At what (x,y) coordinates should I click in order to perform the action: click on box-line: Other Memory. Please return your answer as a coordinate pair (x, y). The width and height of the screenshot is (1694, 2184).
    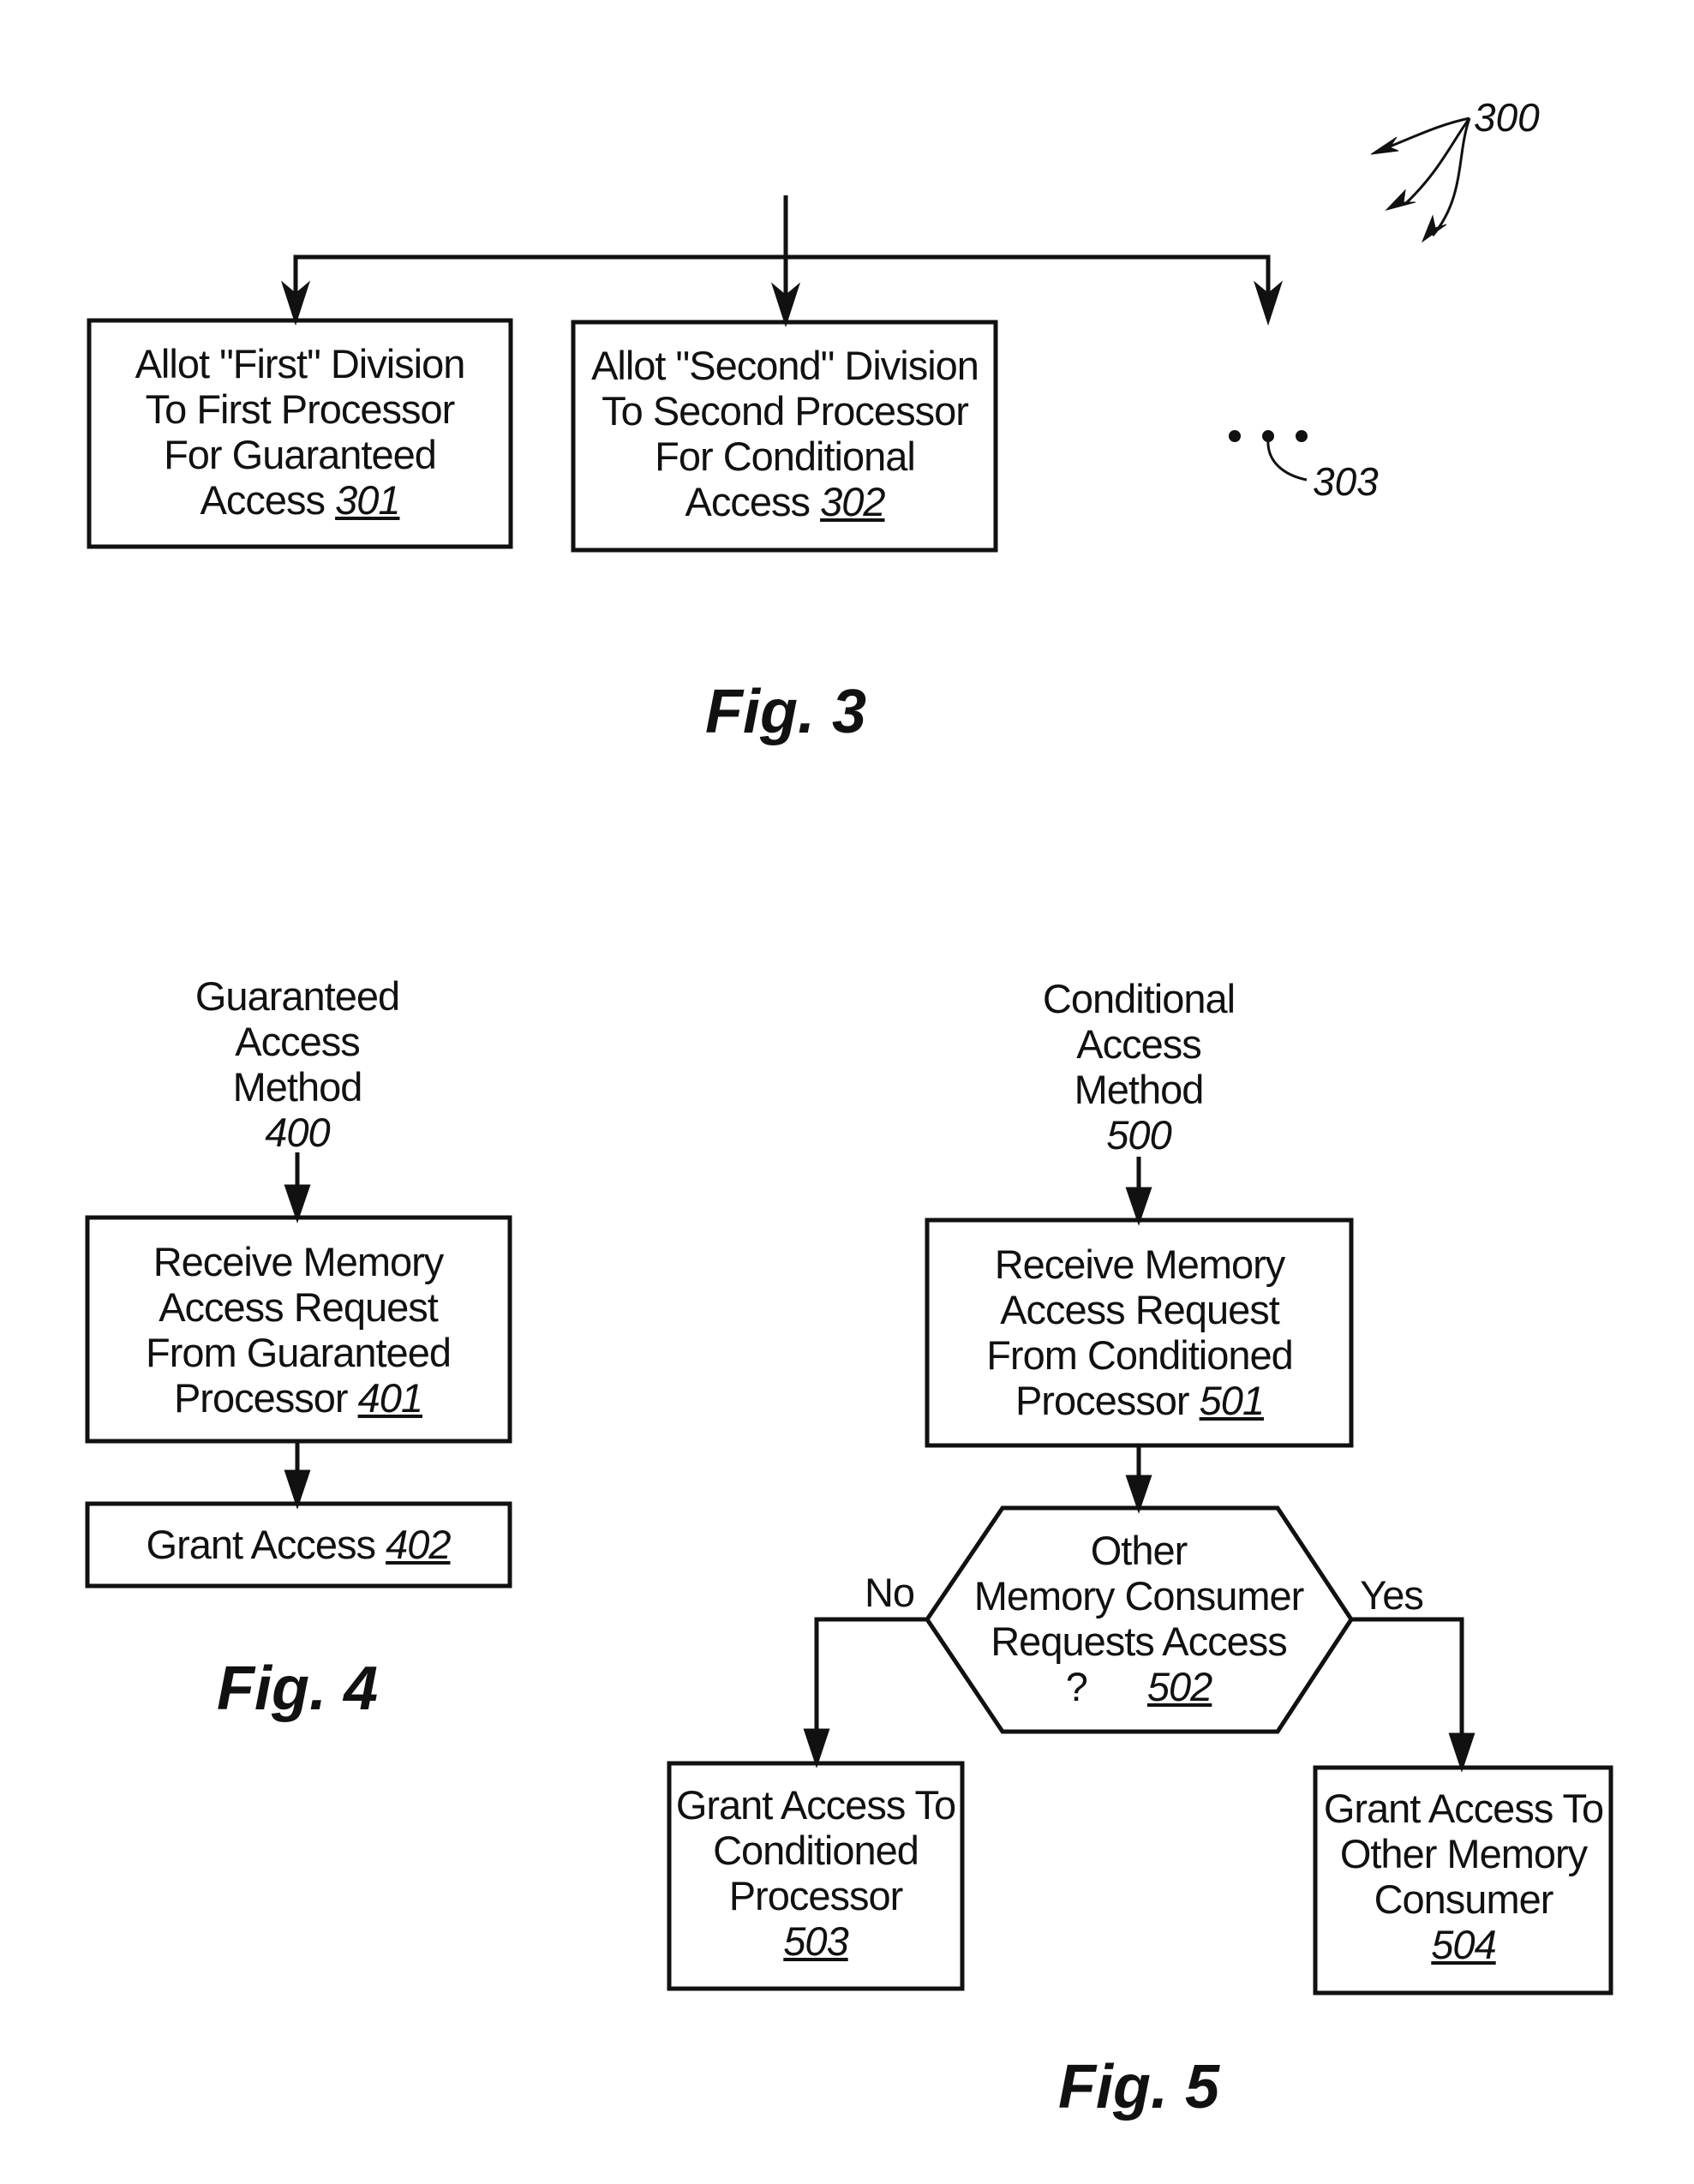
    Looking at the image, I should click on (1463, 1854).